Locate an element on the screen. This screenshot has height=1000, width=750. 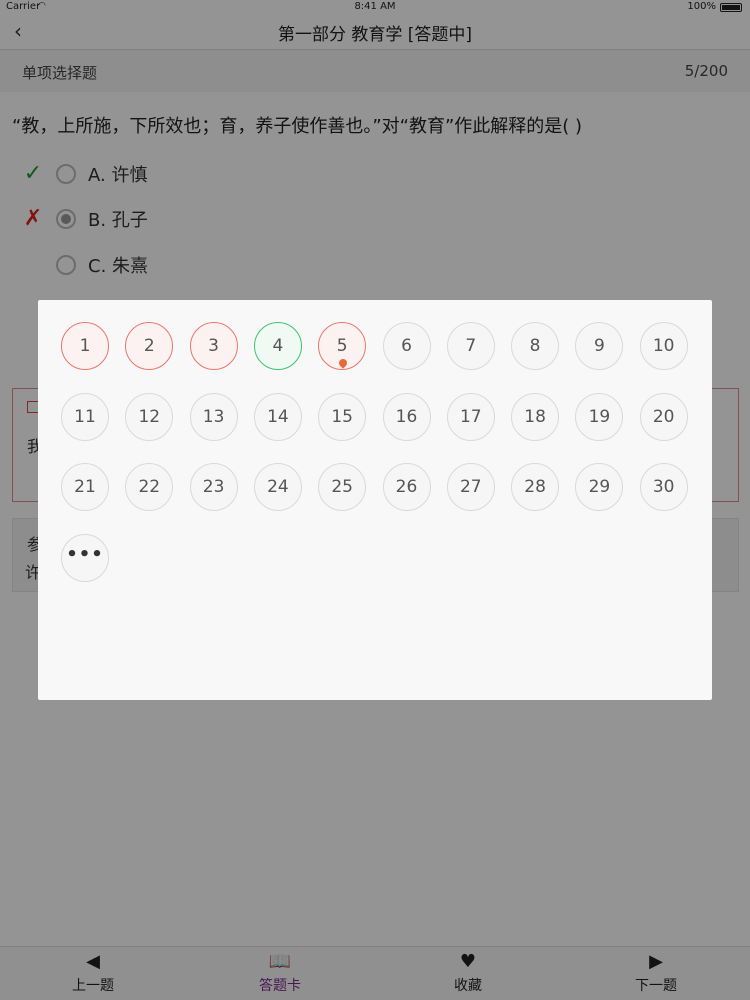
question-number: 17 is located at coordinates (470, 416).